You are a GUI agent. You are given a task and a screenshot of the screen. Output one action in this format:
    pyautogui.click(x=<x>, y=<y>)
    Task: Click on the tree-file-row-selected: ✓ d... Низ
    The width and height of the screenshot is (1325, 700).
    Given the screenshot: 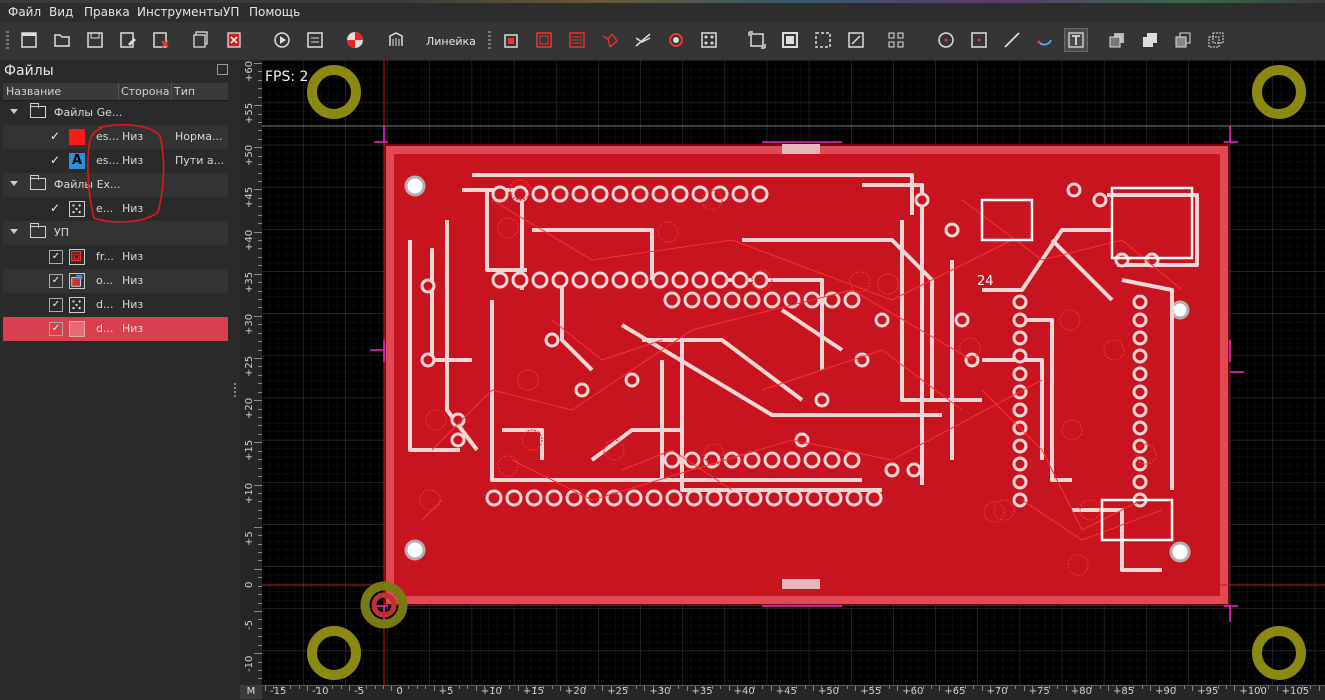 What is the action you would take?
    pyautogui.click(x=115, y=329)
    